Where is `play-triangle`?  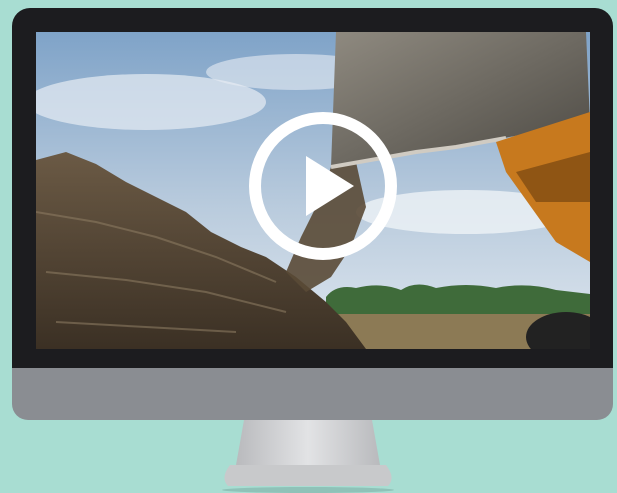
play-triangle is located at coordinates (330, 186).